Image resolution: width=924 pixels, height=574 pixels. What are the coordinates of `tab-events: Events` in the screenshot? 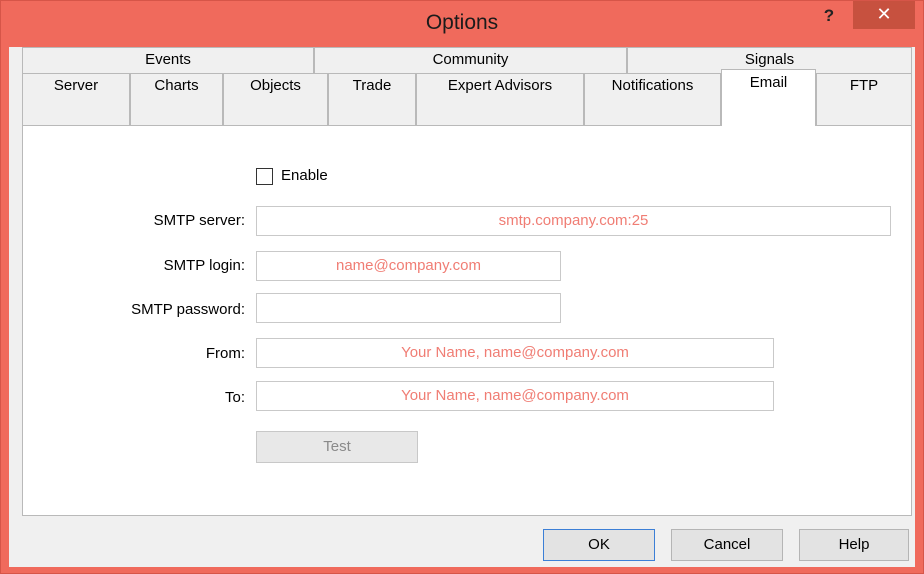 It's located at (168, 60).